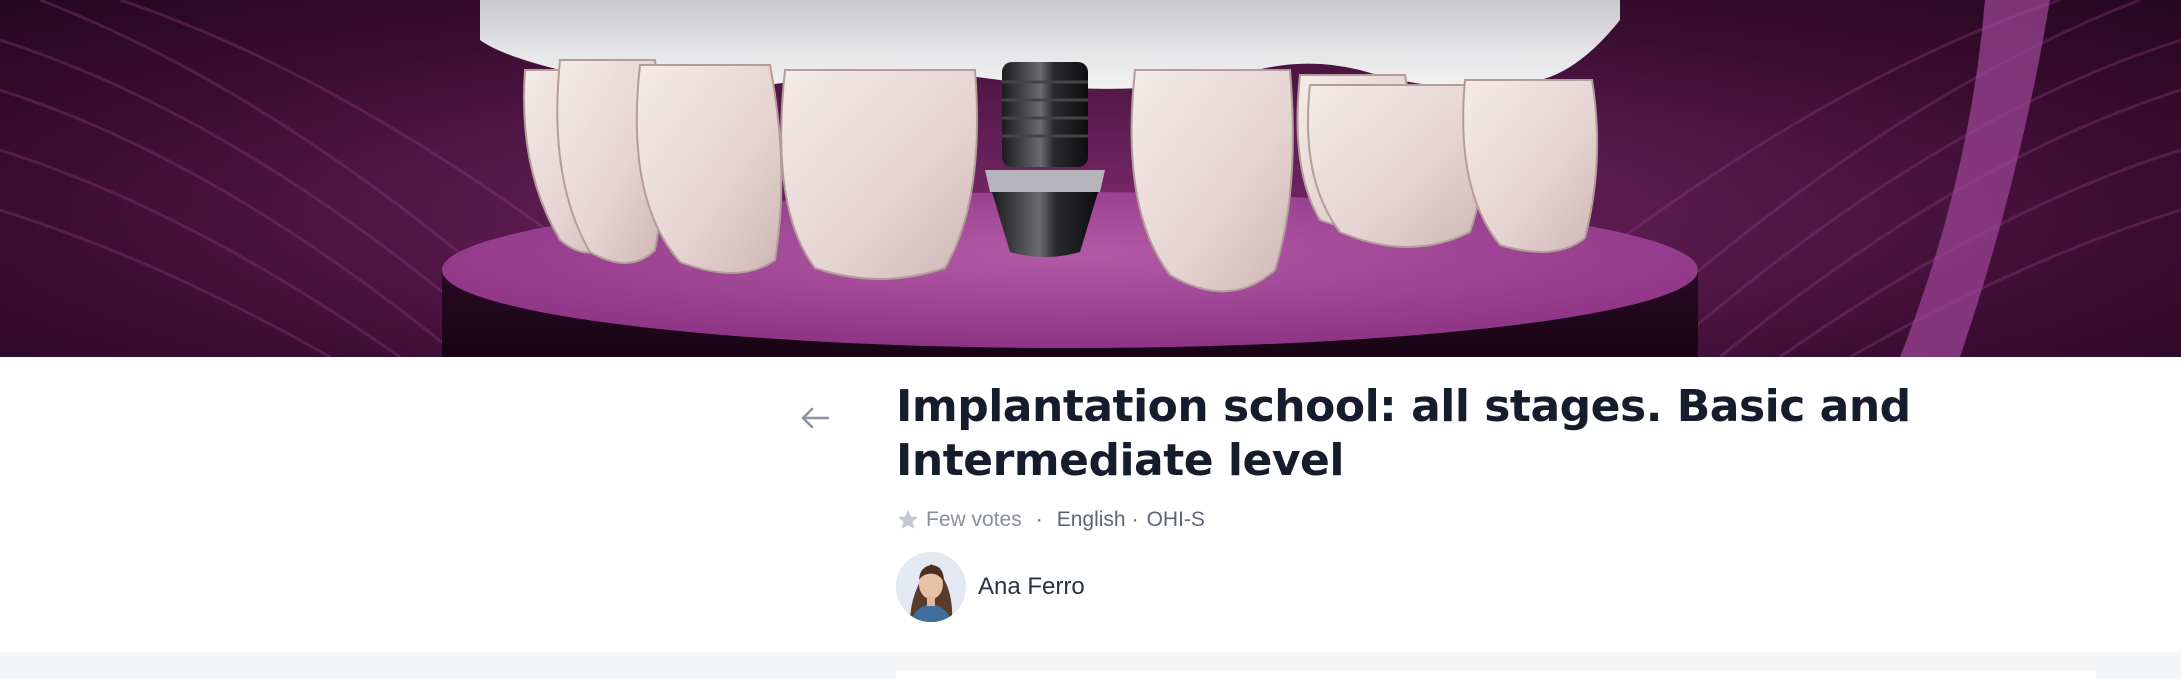 The height and width of the screenshot is (679, 2181). I want to click on arrow-left-icon, so click(815, 418).